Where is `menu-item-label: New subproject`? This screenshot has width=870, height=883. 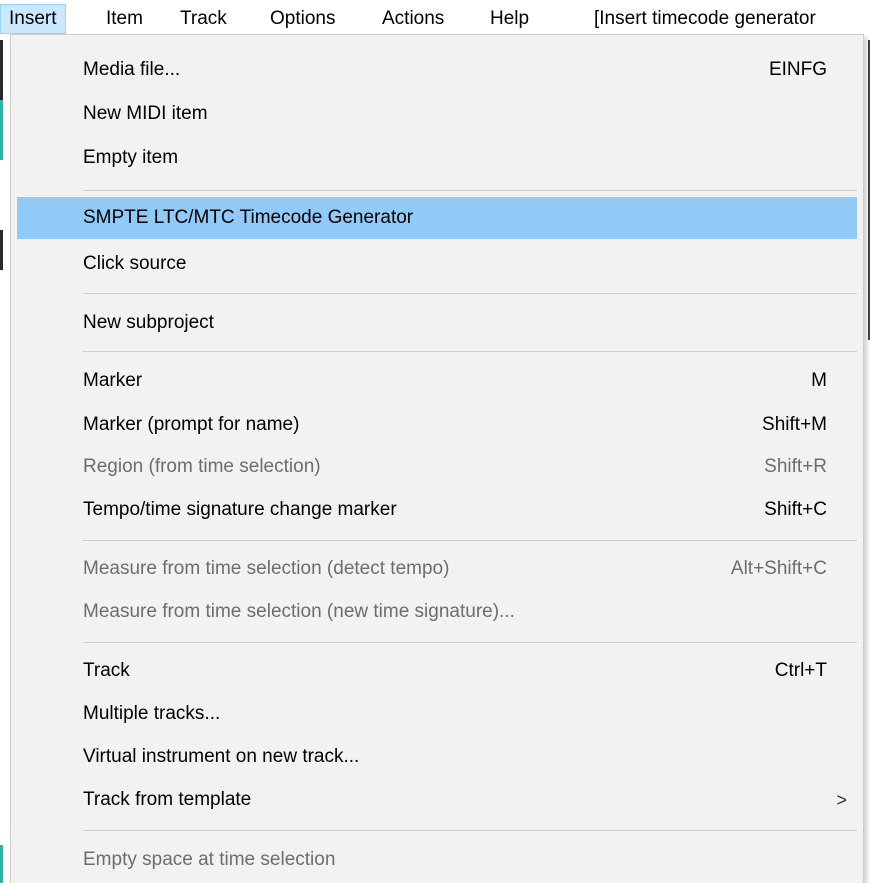 menu-item-label: New subproject is located at coordinates (148, 322).